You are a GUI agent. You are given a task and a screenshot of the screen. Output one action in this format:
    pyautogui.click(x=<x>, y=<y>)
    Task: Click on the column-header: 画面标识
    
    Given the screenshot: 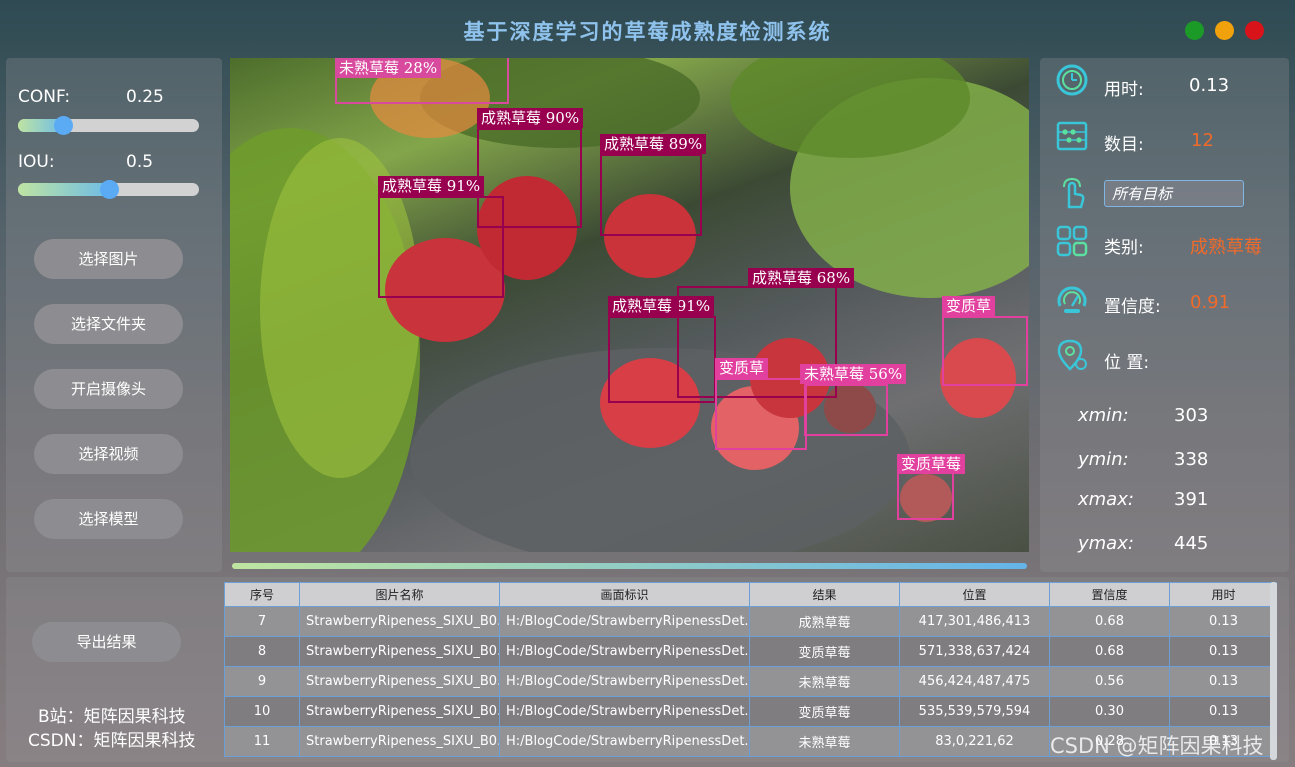 What is the action you would take?
    pyautogui.click(x=624, y=594)
    